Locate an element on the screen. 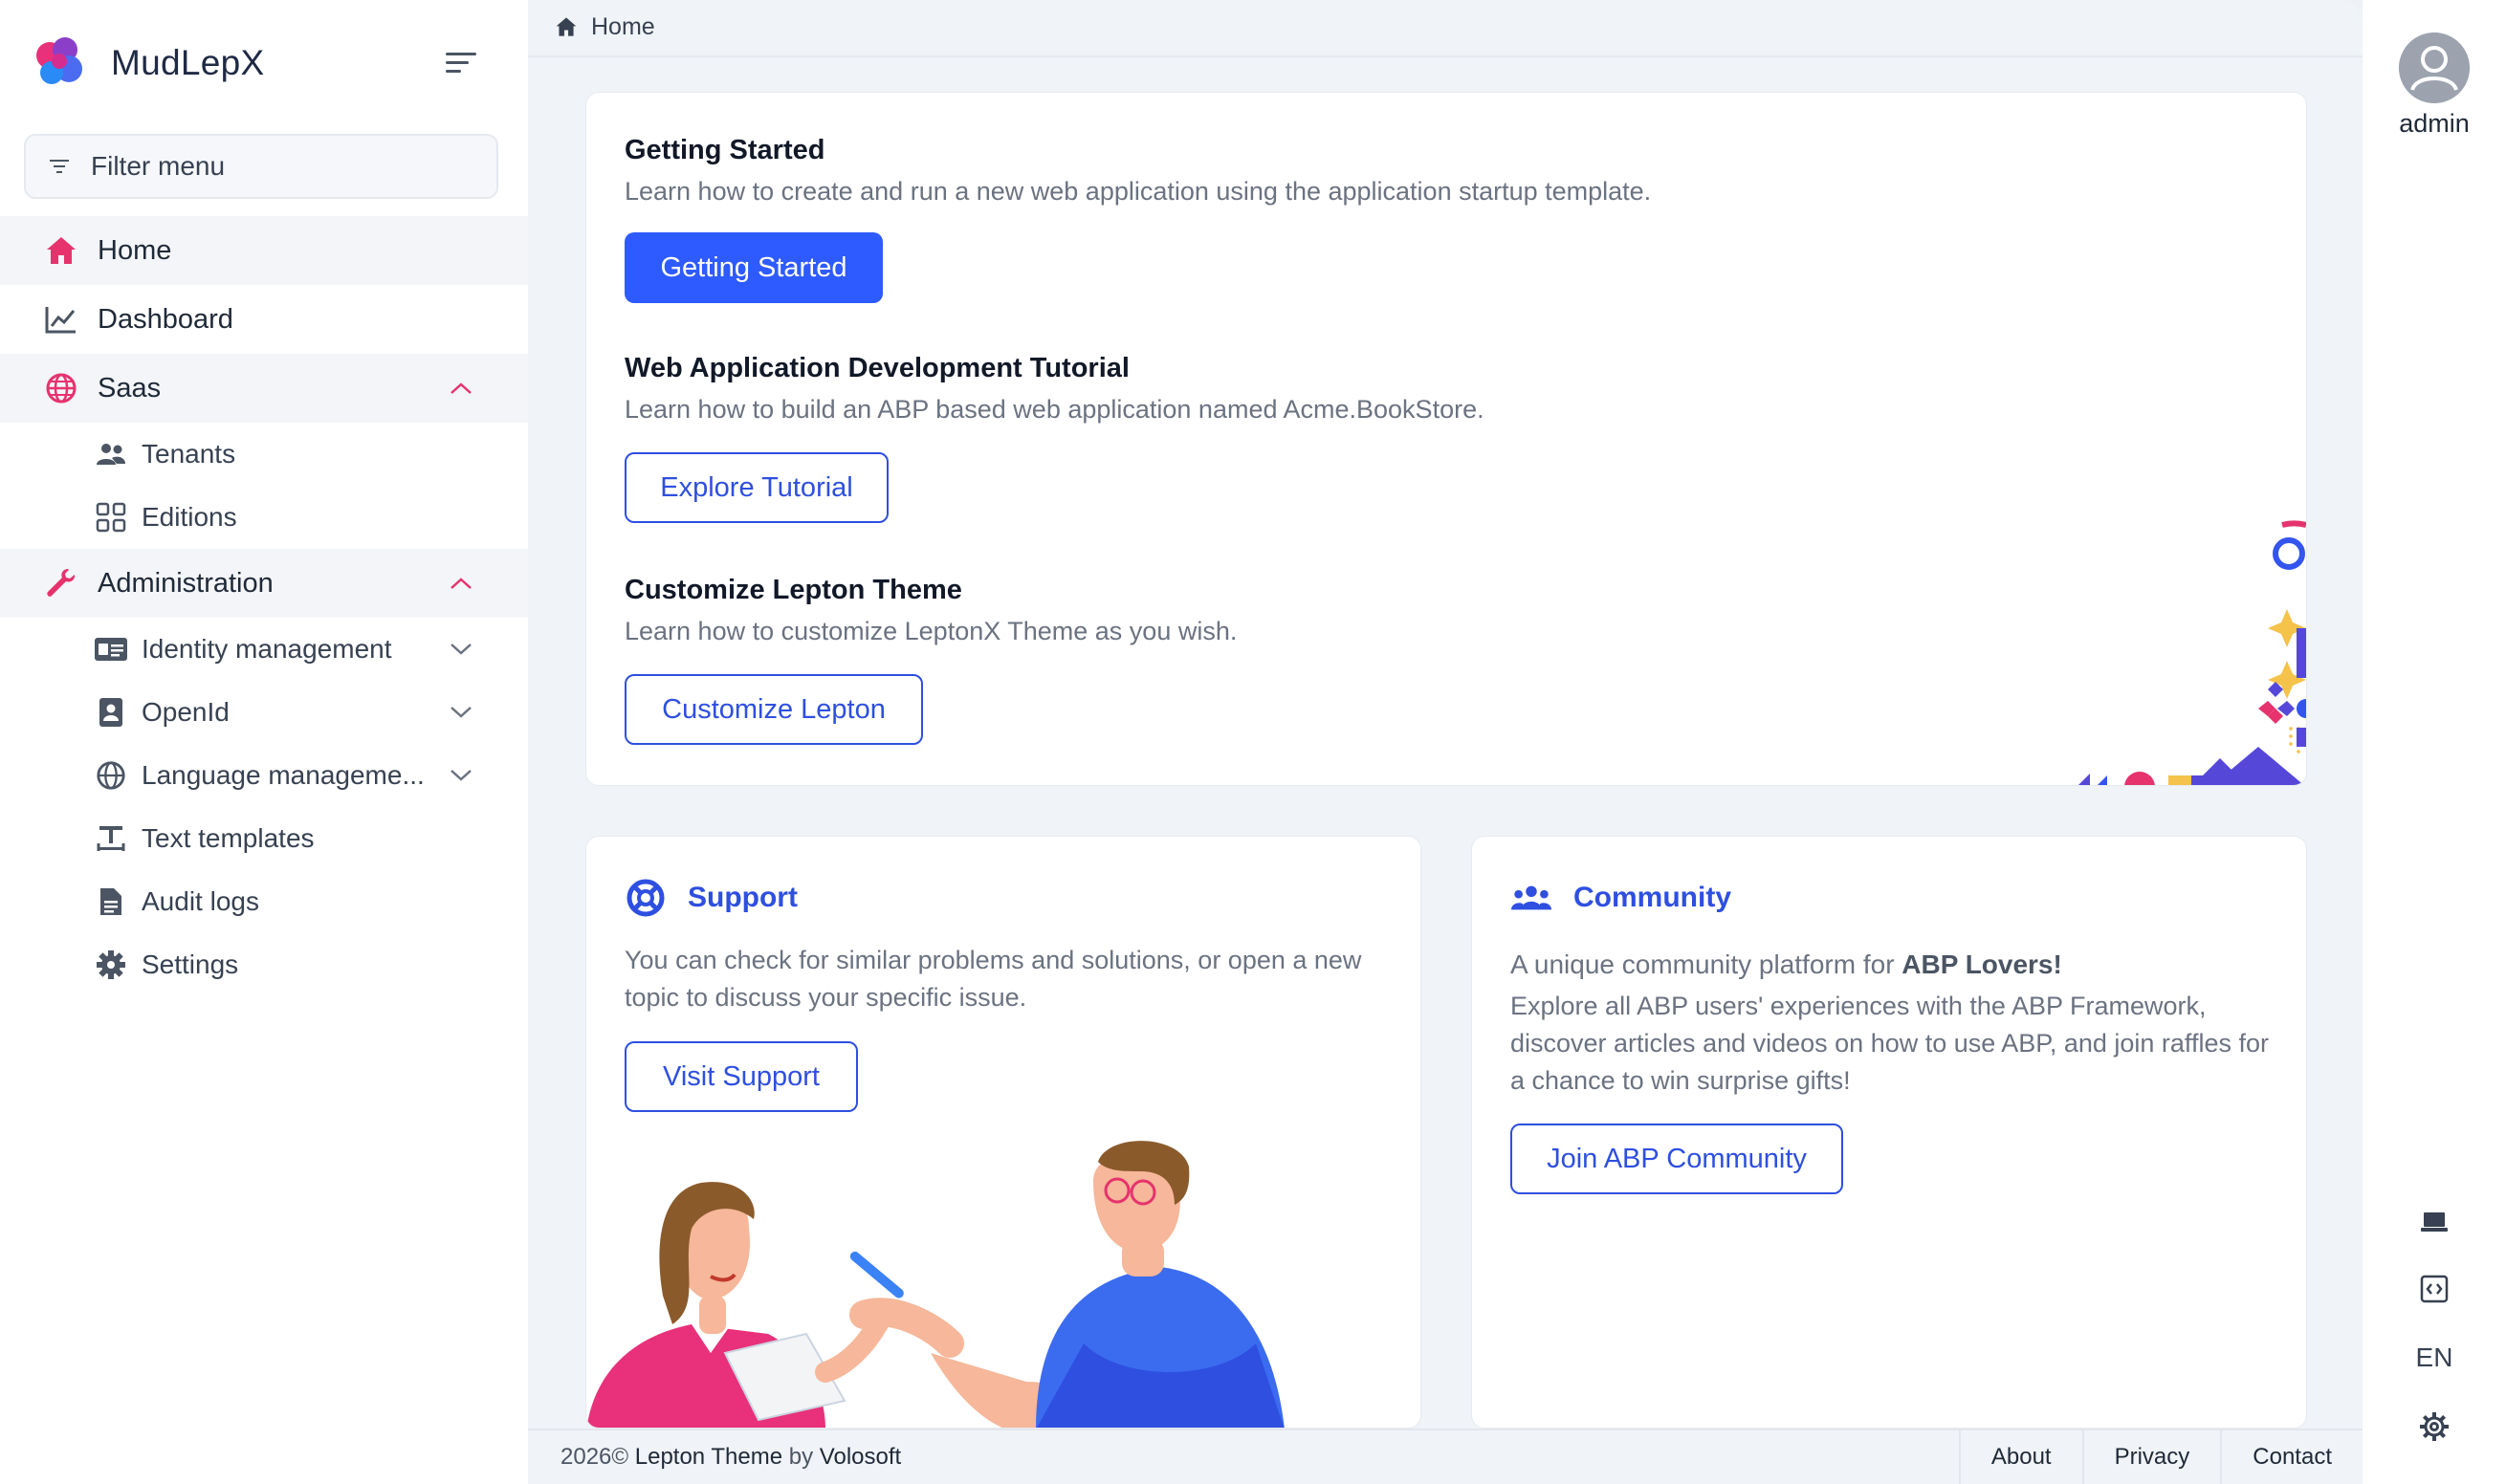 The height and width of the screenshot is (1484, 2506). brand-logo-icon is located at coordinates (59, 61).